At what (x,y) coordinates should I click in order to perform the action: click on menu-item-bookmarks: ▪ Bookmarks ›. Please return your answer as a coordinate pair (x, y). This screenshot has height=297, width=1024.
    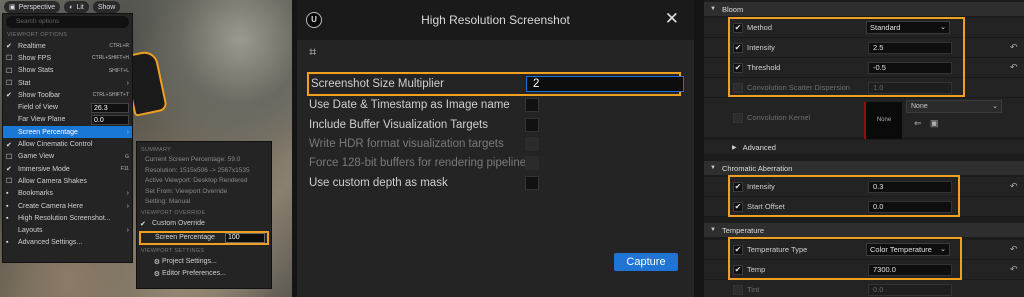
    Looking at the image, I should click on (67, 194).